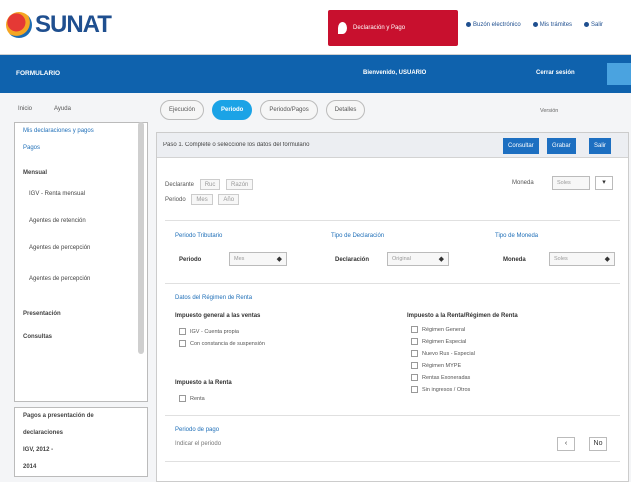 This screenshot has width=631, height=482. What do you see at coordinates (598, 444) in the screenshot?
I see `bottom-stepper-value: No` at bounding box center [598, 444].